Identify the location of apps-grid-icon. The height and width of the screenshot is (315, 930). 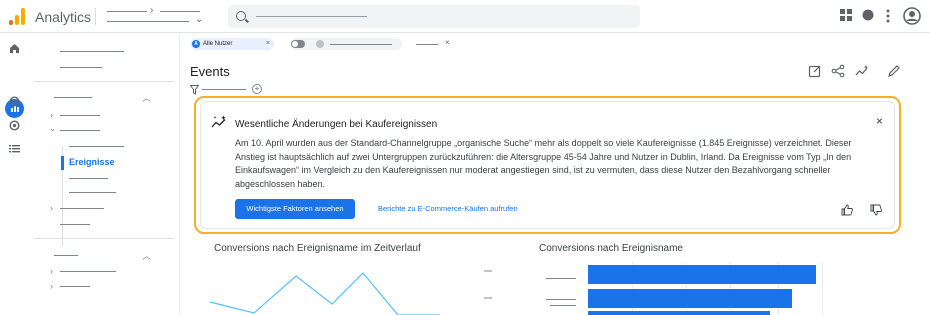
(846, 15).